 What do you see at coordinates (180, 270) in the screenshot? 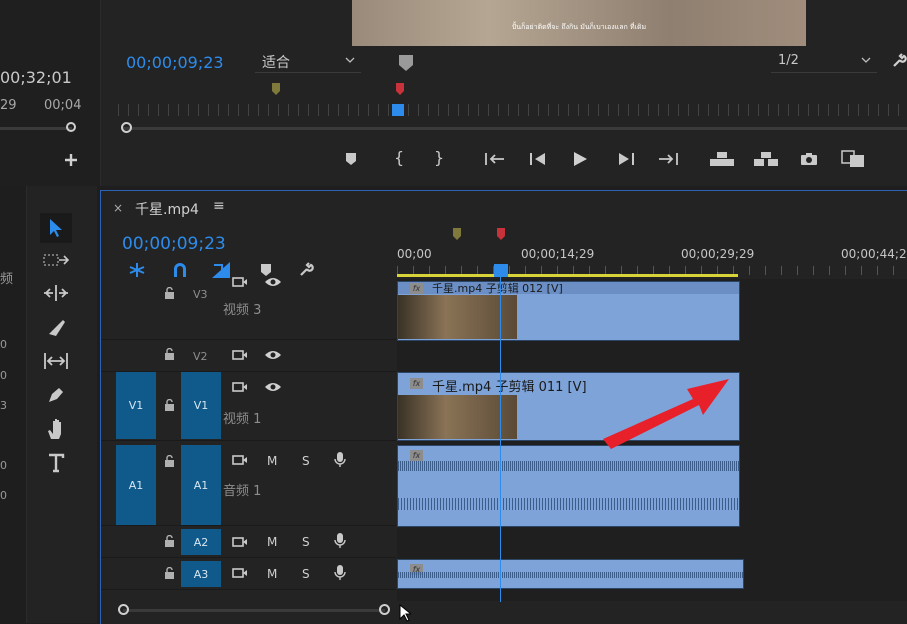
I see `snap-magnet-icon` at bounding box center [180, 270].